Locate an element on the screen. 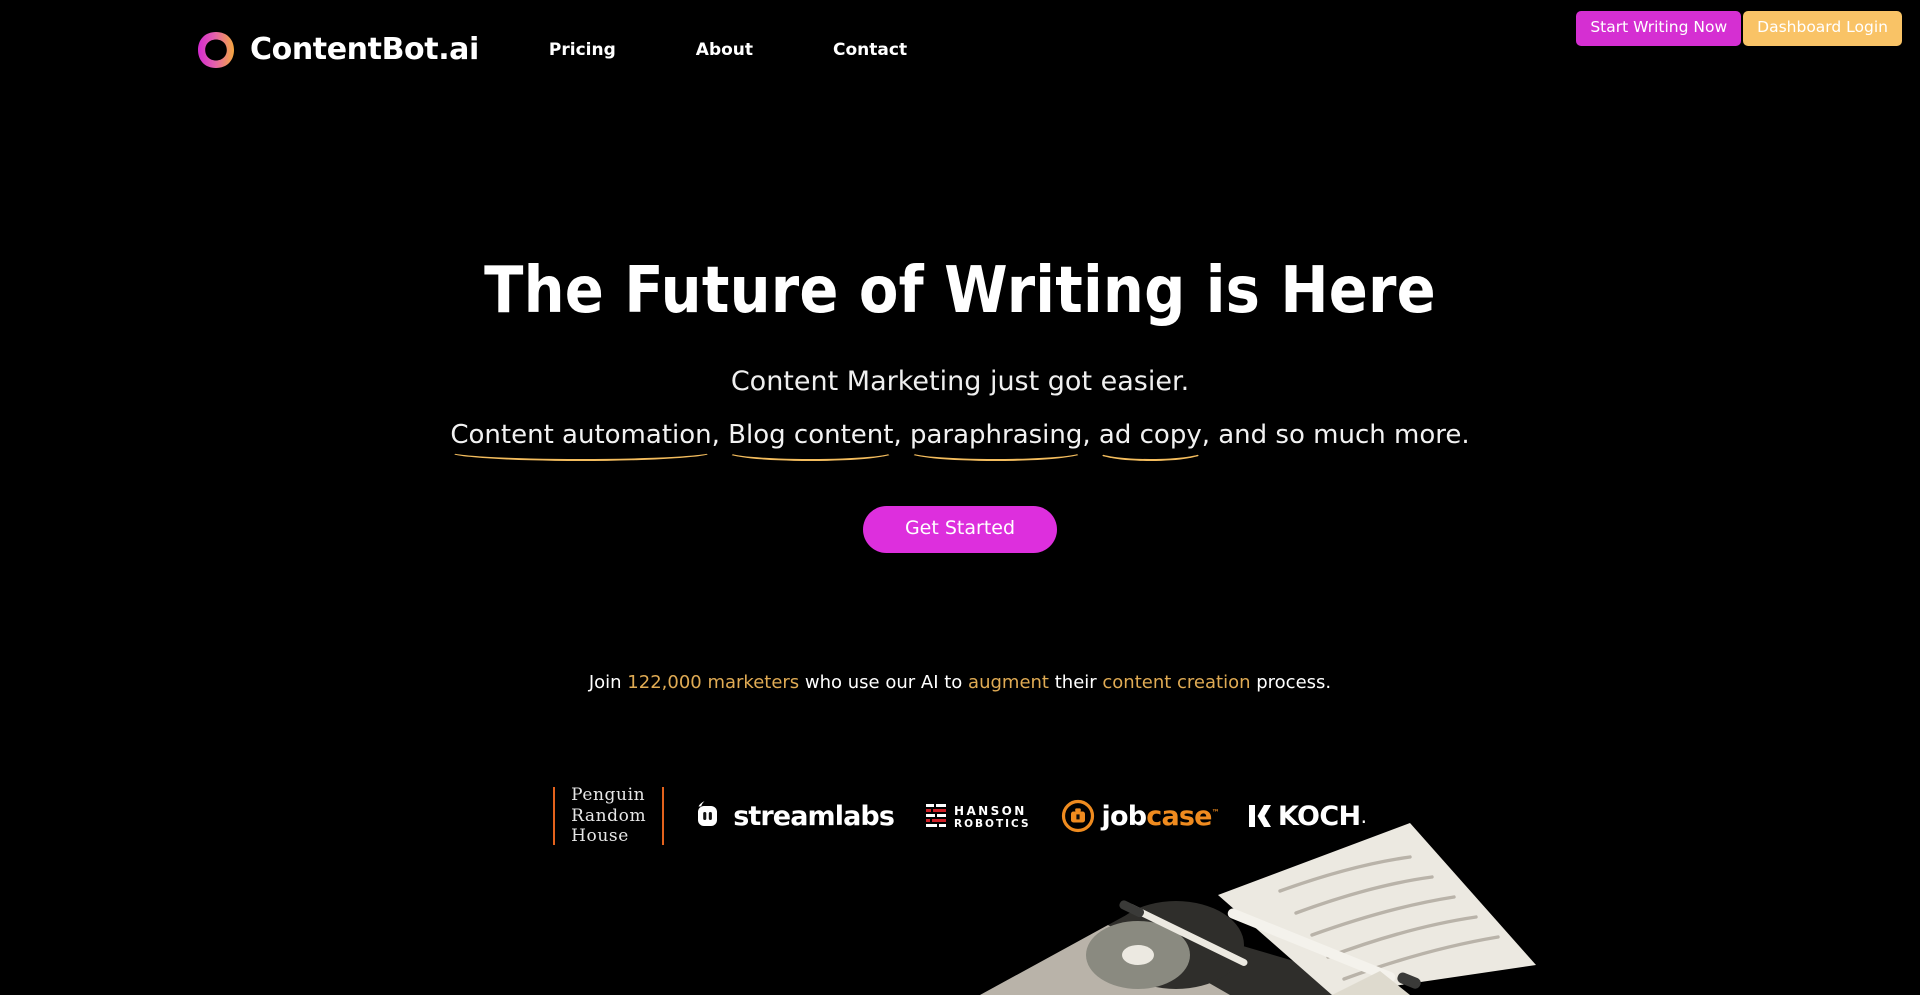 The width and height of the screenshot is (1920, 995). logo-hanson-robotics: HANSON ROBOTICS is located at coordinates (978, 816).